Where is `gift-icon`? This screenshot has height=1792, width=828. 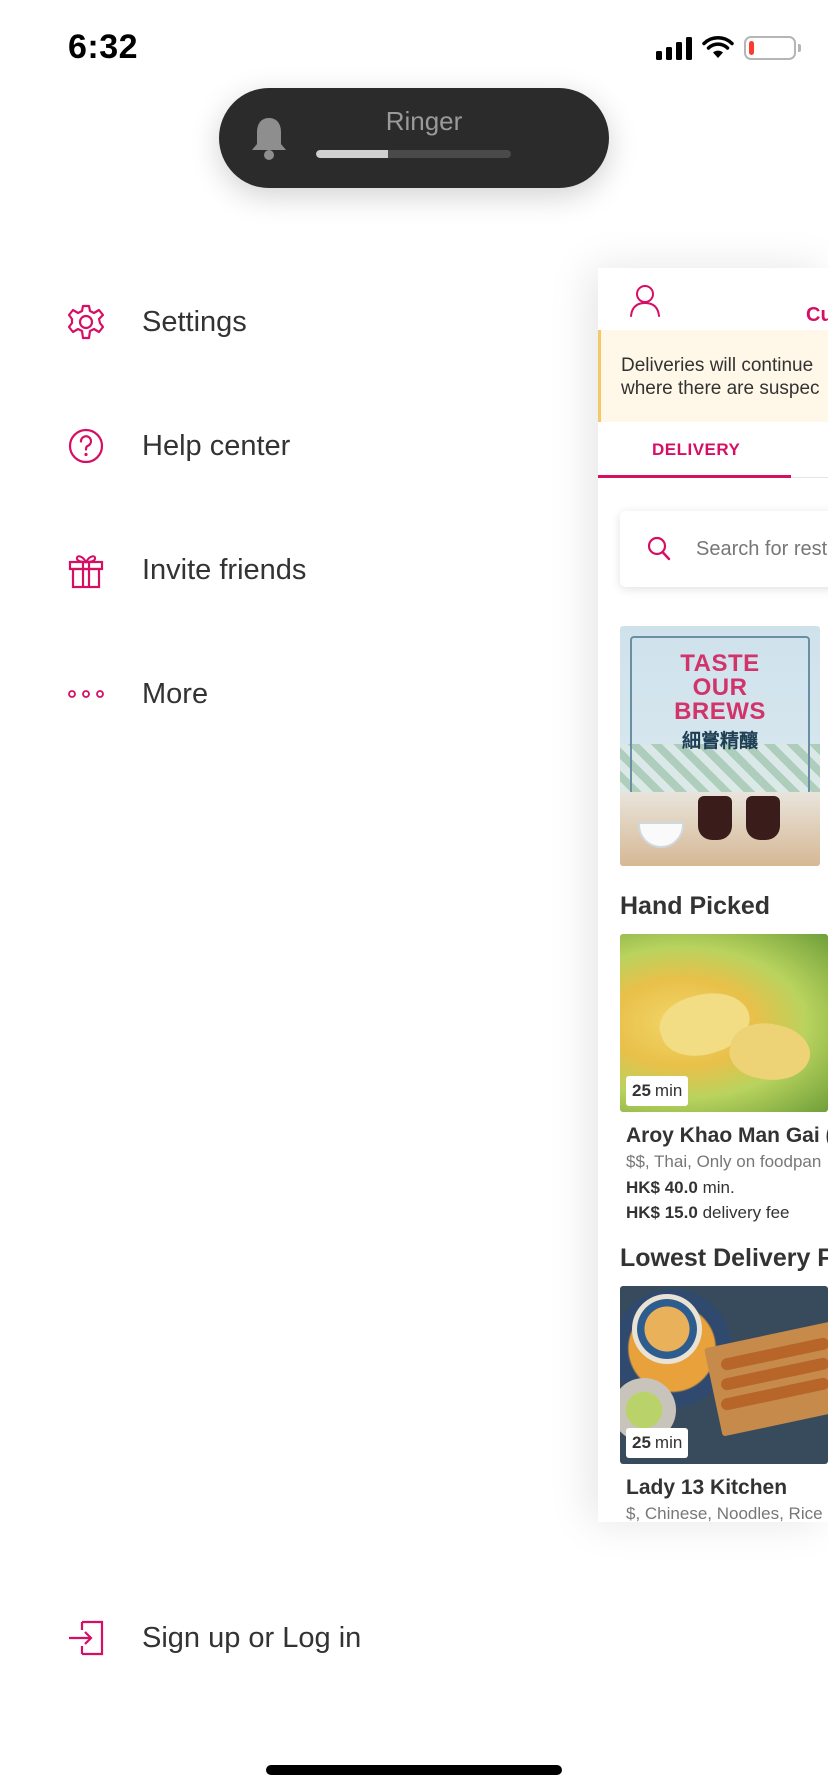 gift-icon is located at coordinates (86, 570).